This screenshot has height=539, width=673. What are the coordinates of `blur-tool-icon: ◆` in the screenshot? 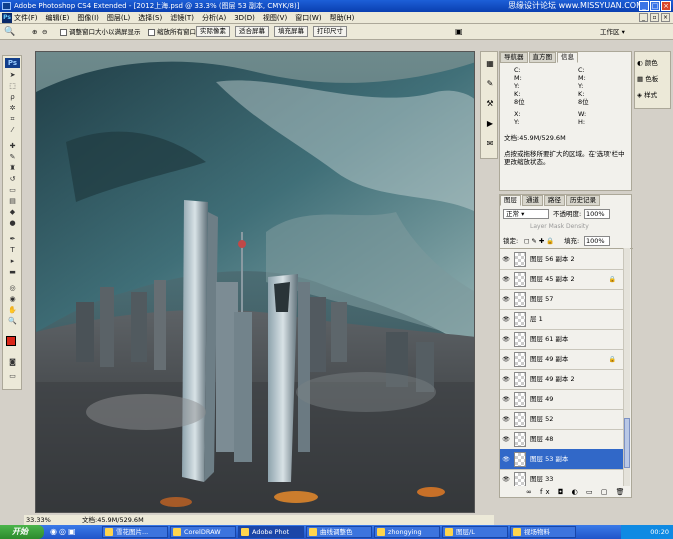 It's located at (12, 212).